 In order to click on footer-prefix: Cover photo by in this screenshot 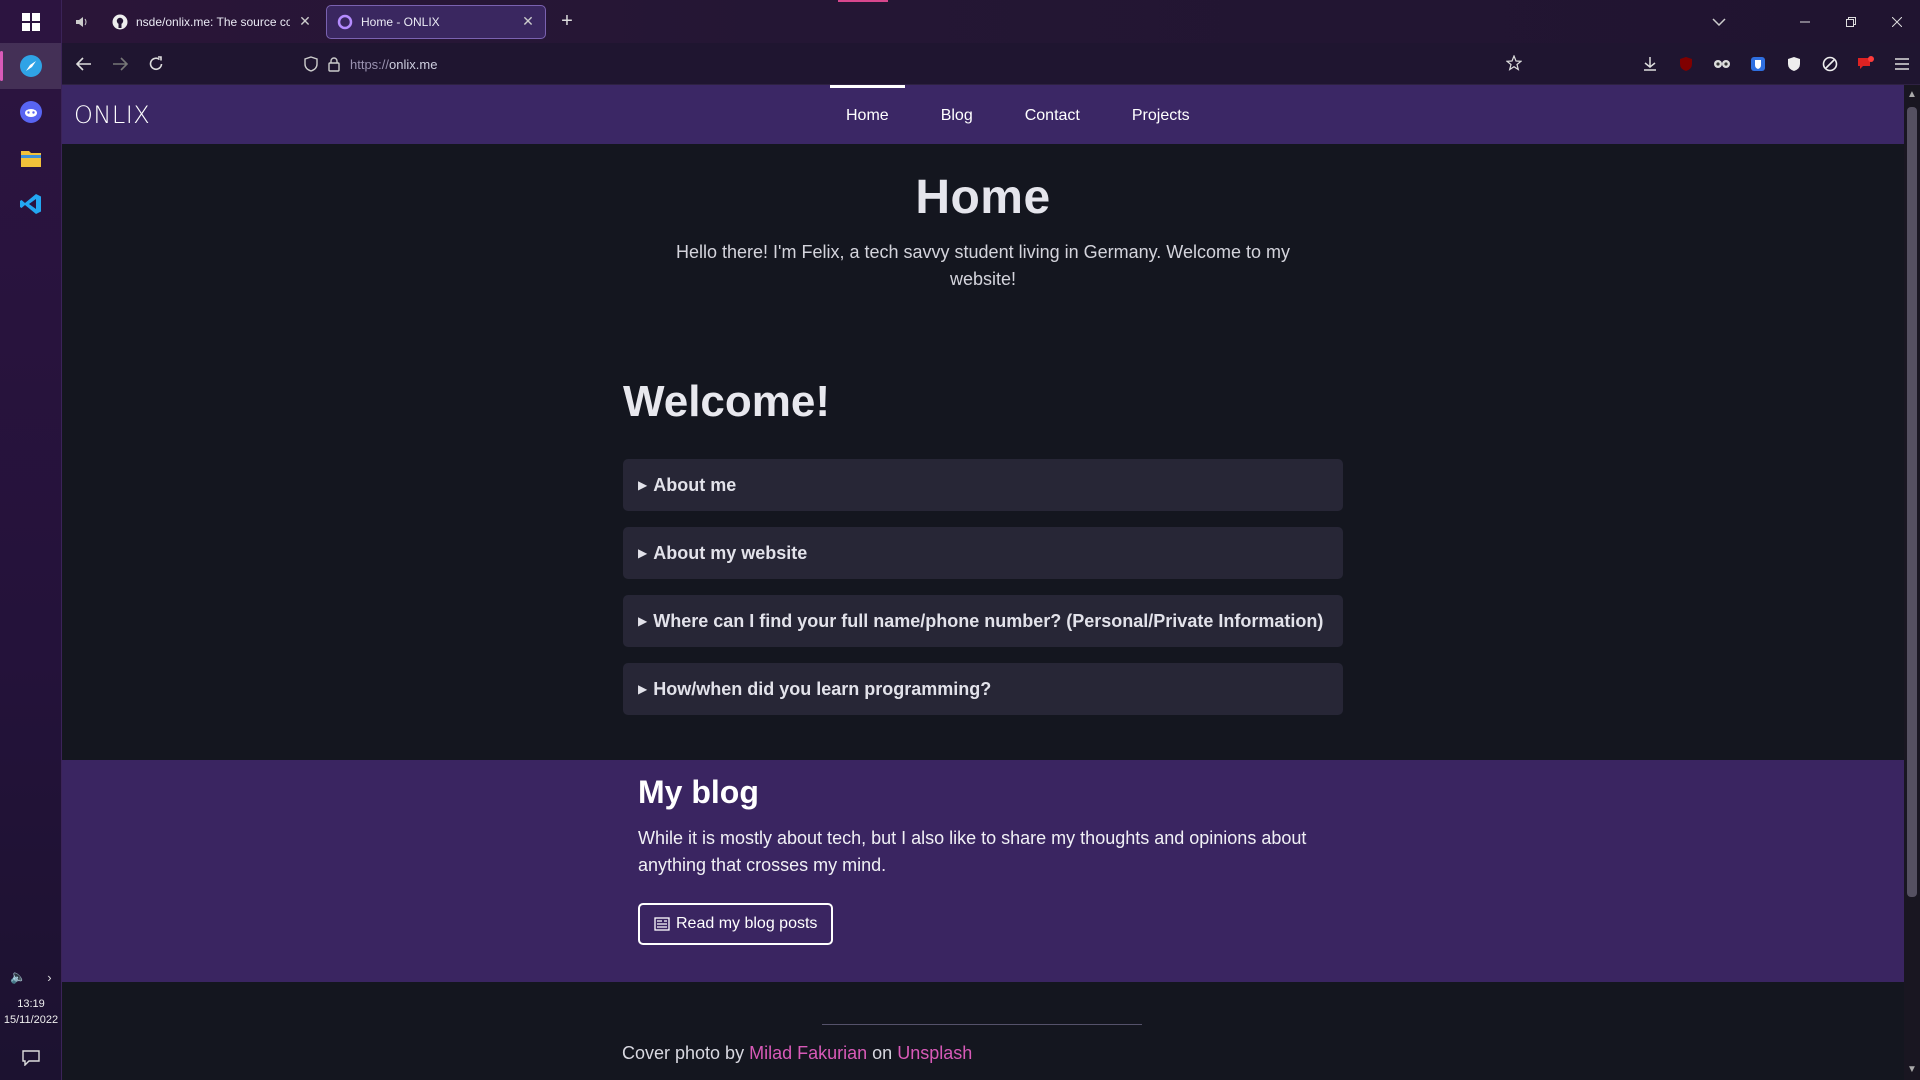, I will do `click(683, 1053)`.